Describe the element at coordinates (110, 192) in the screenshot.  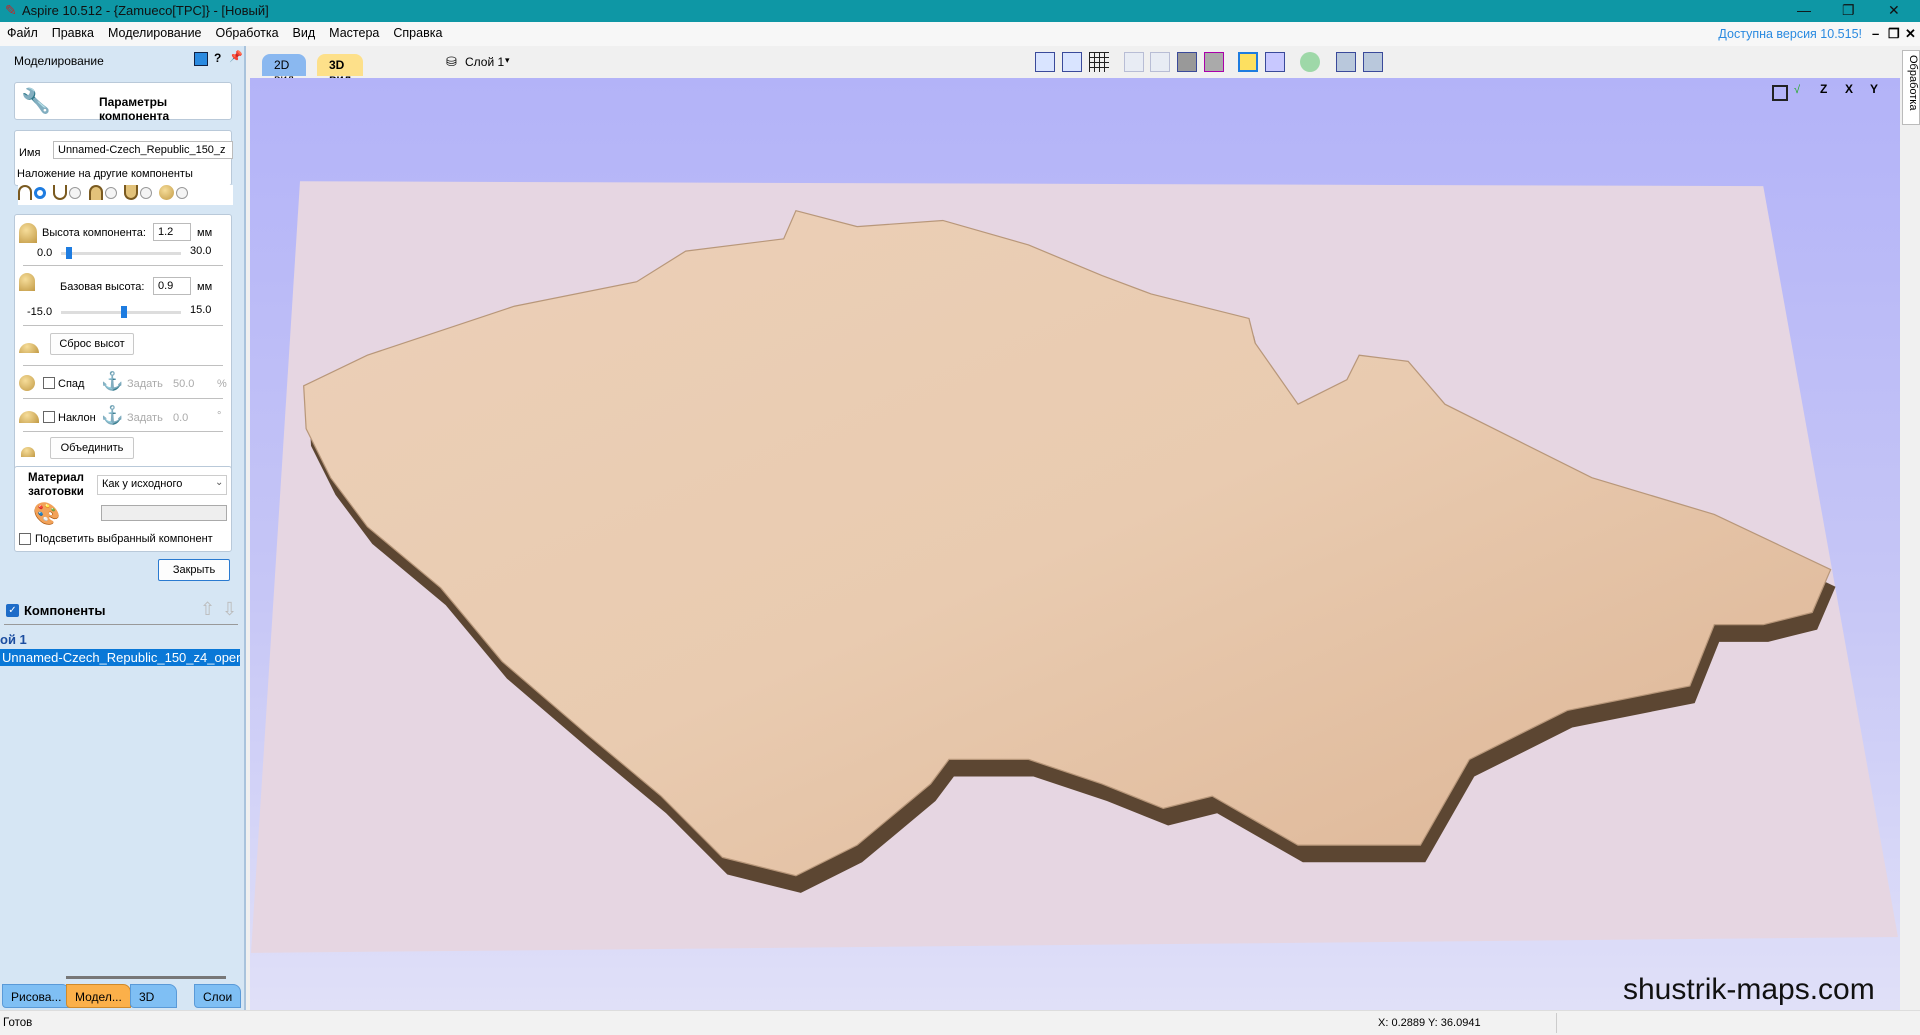
I see `overlay-high-radio` at that location.